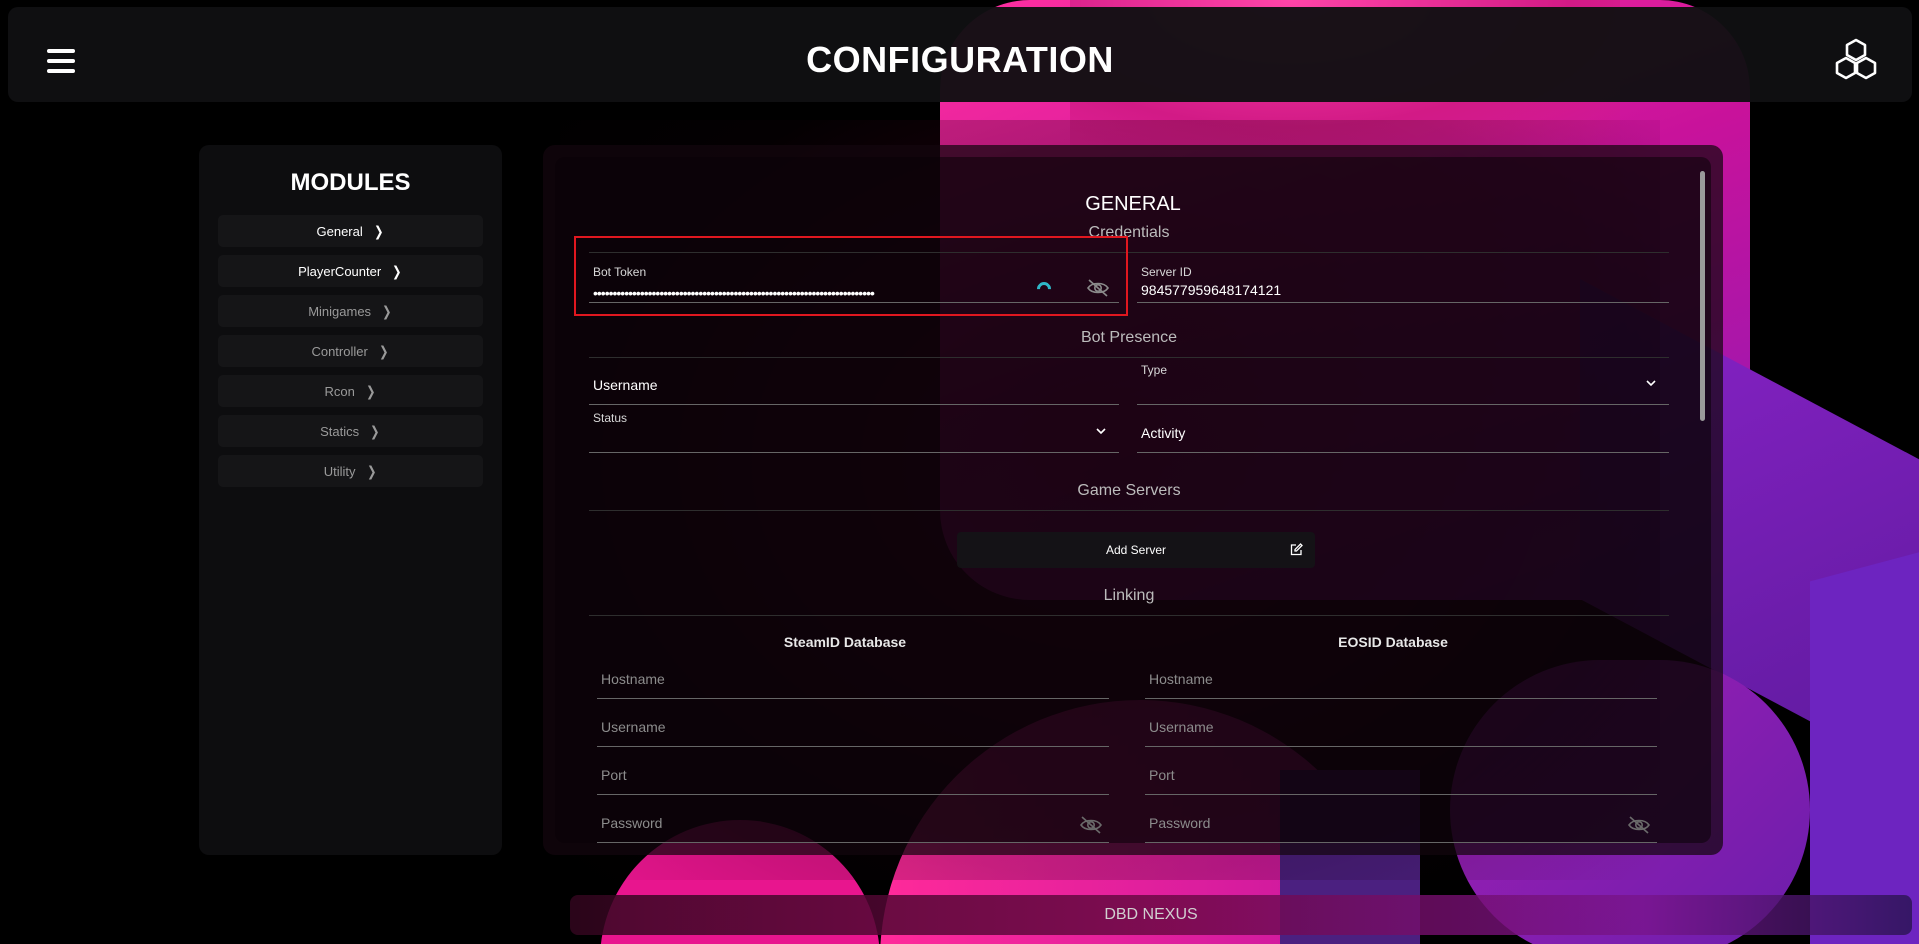  What do you see at coordinates (1401, 726) in the screenshot?
I see `eos-username-input: Username` at bounding box center [1401, 726].